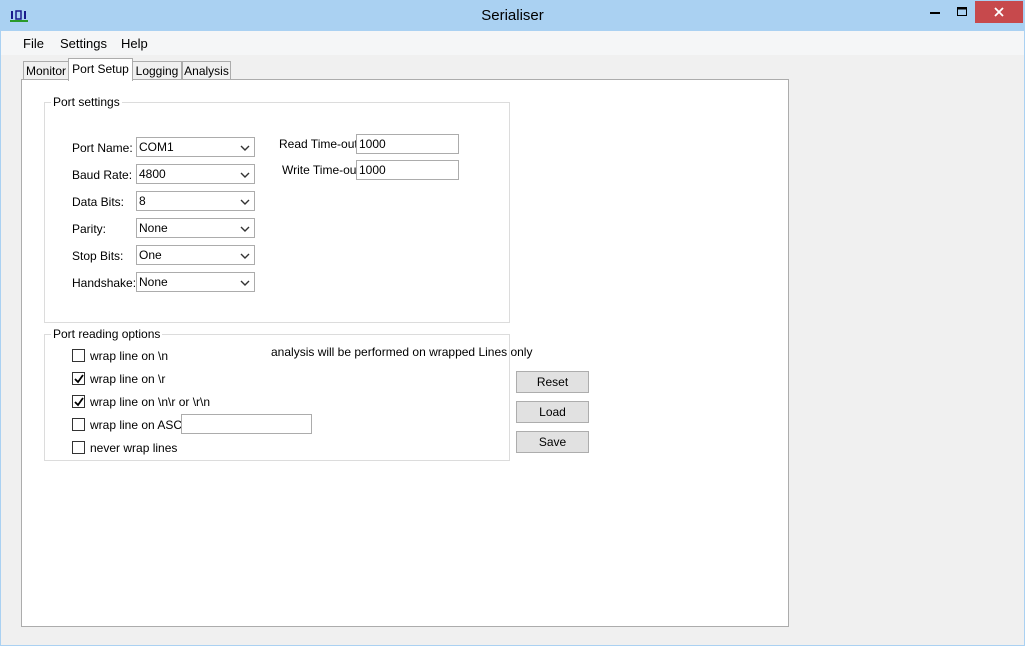 This screenshot has width=1025, height=646. Describe the element at coordinates (104, 283) in the screenshot. I see `handshake-label: Handshake:` at that location.